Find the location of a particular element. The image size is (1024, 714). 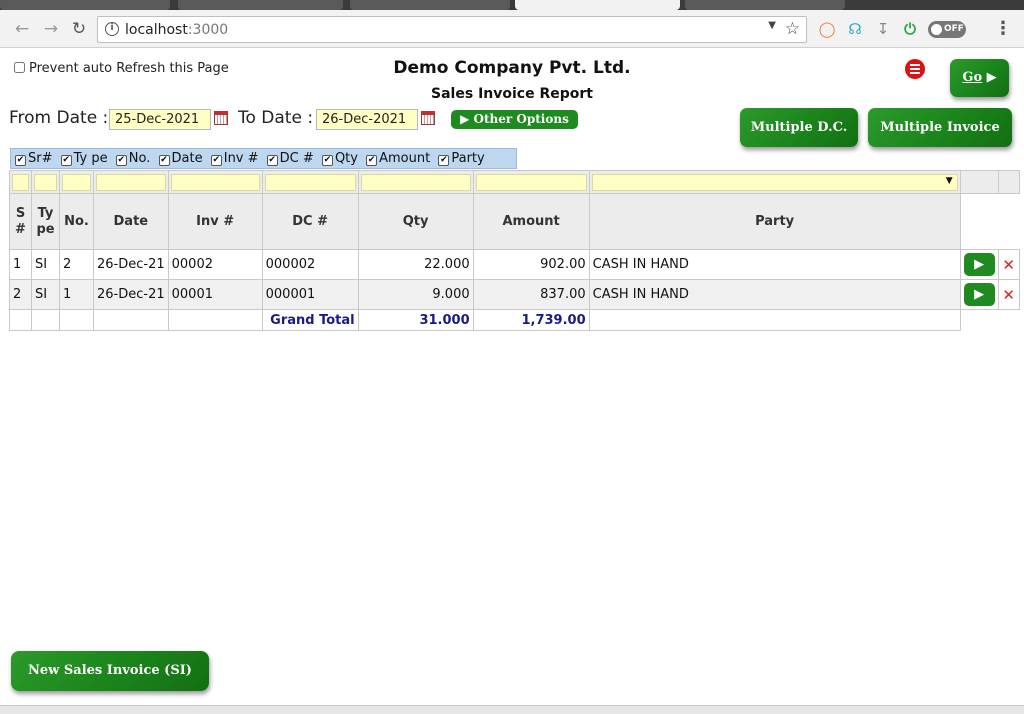

filter-input-dc is located at coordinates (310, 182).